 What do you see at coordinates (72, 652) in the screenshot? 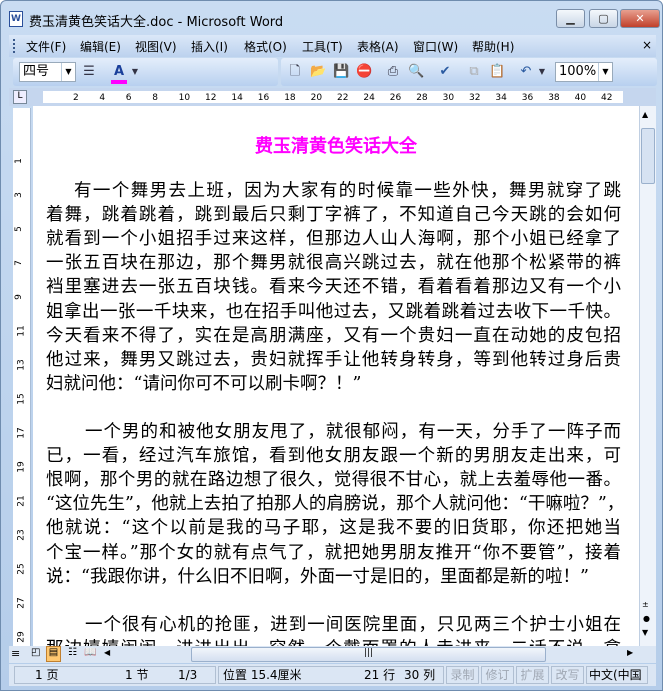
I see `outline-view-icon: ☷` at bounding box center [72, 652].